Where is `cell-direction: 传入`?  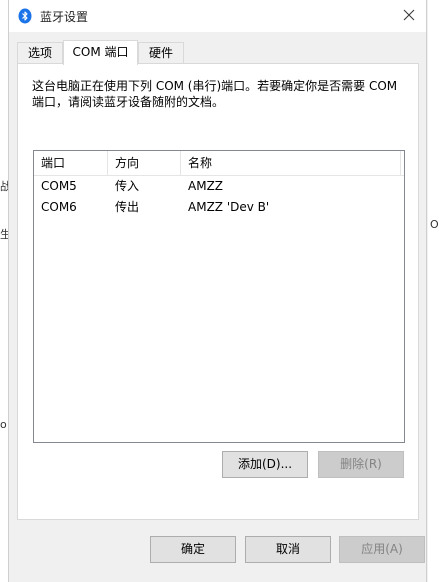
cell-direction: 传入 is located at coordinates (127, 186).